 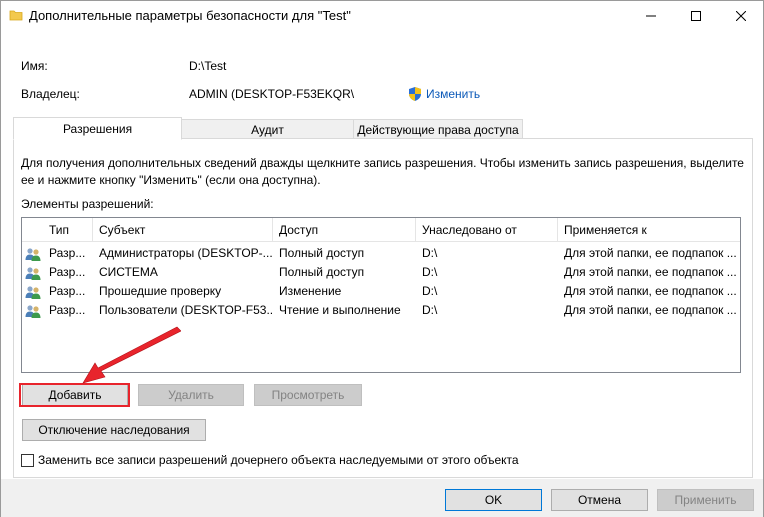 What do you see at coordinates (183, 230) in the screenshot?
I see `column-subject: Субъект` at bounding box center [183, 230].